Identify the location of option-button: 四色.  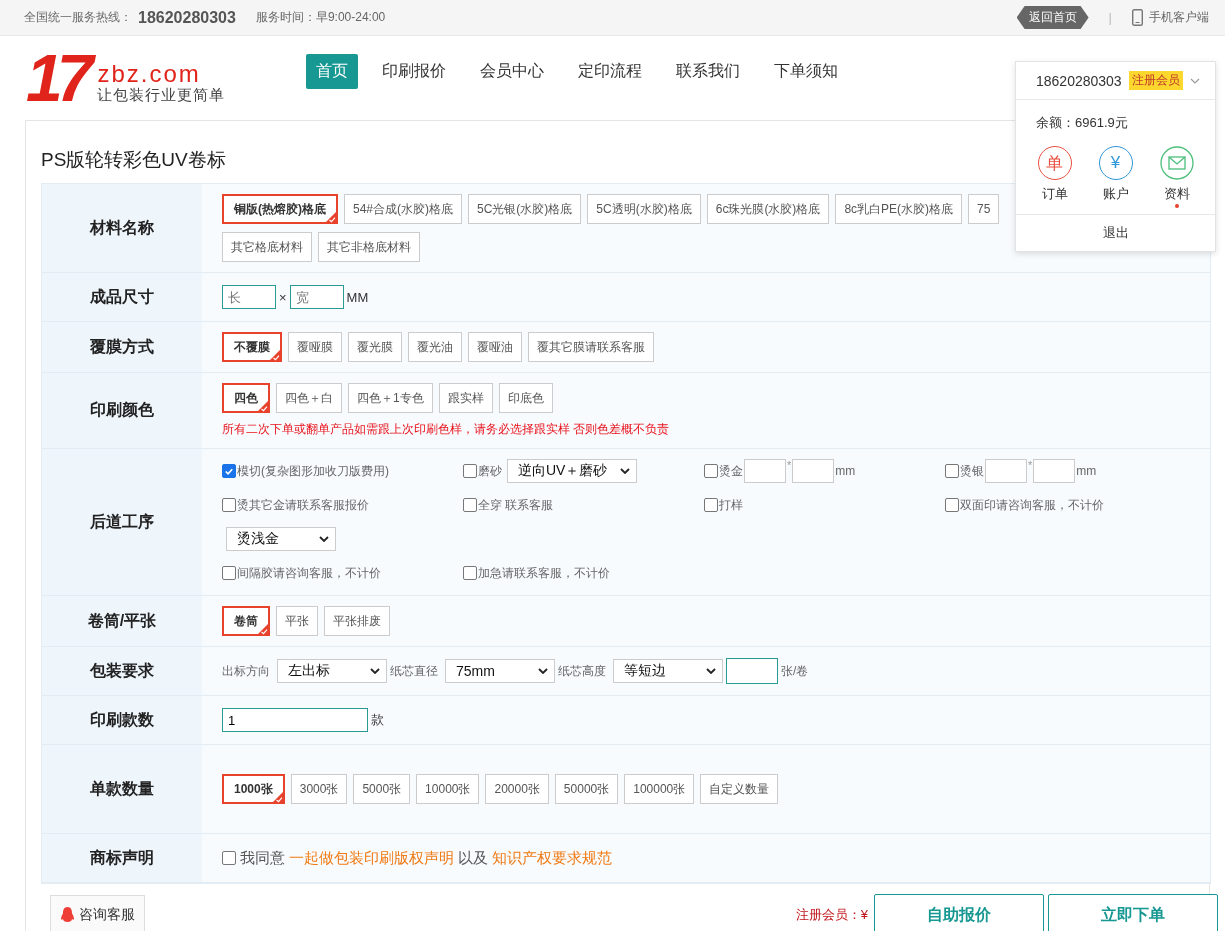
(246, 398).